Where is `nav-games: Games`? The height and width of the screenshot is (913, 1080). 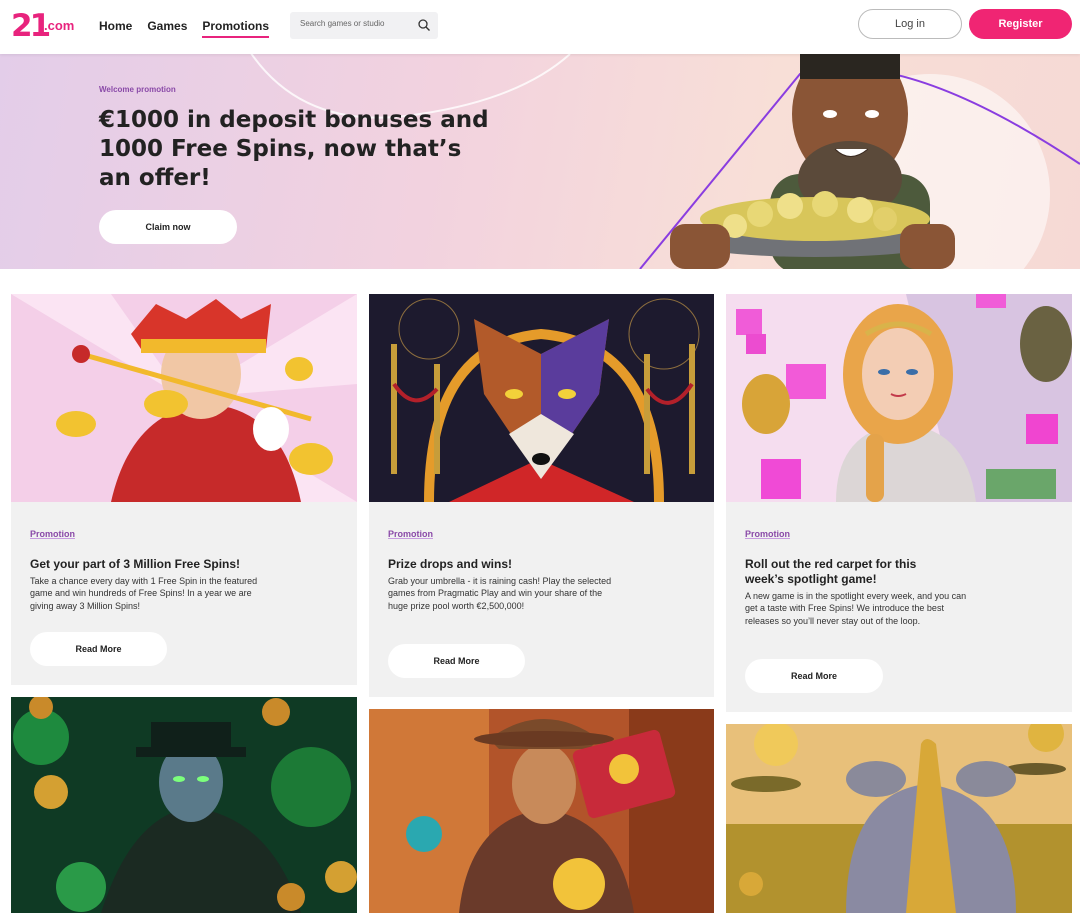
nav-games: Games is located at coordinates (167, 28).